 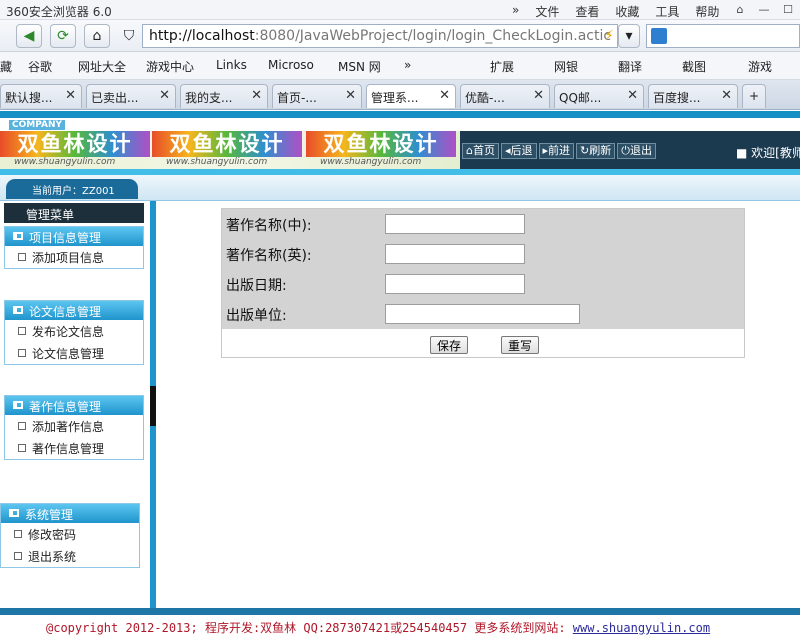 What do you see at coordinates (455, 224) in the screenshot?
I see `work-name-cn-input` at bounding box center [455, 224].